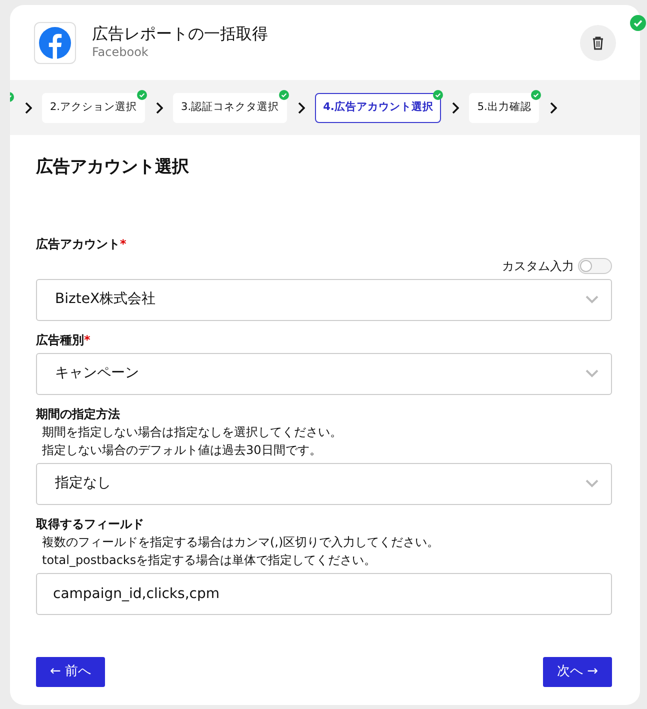  What do you see at coordinates (230, 107) in the screenshot?
I see `step-tab: 3.認証コネクタ選択` at bounding box center [230, 107].